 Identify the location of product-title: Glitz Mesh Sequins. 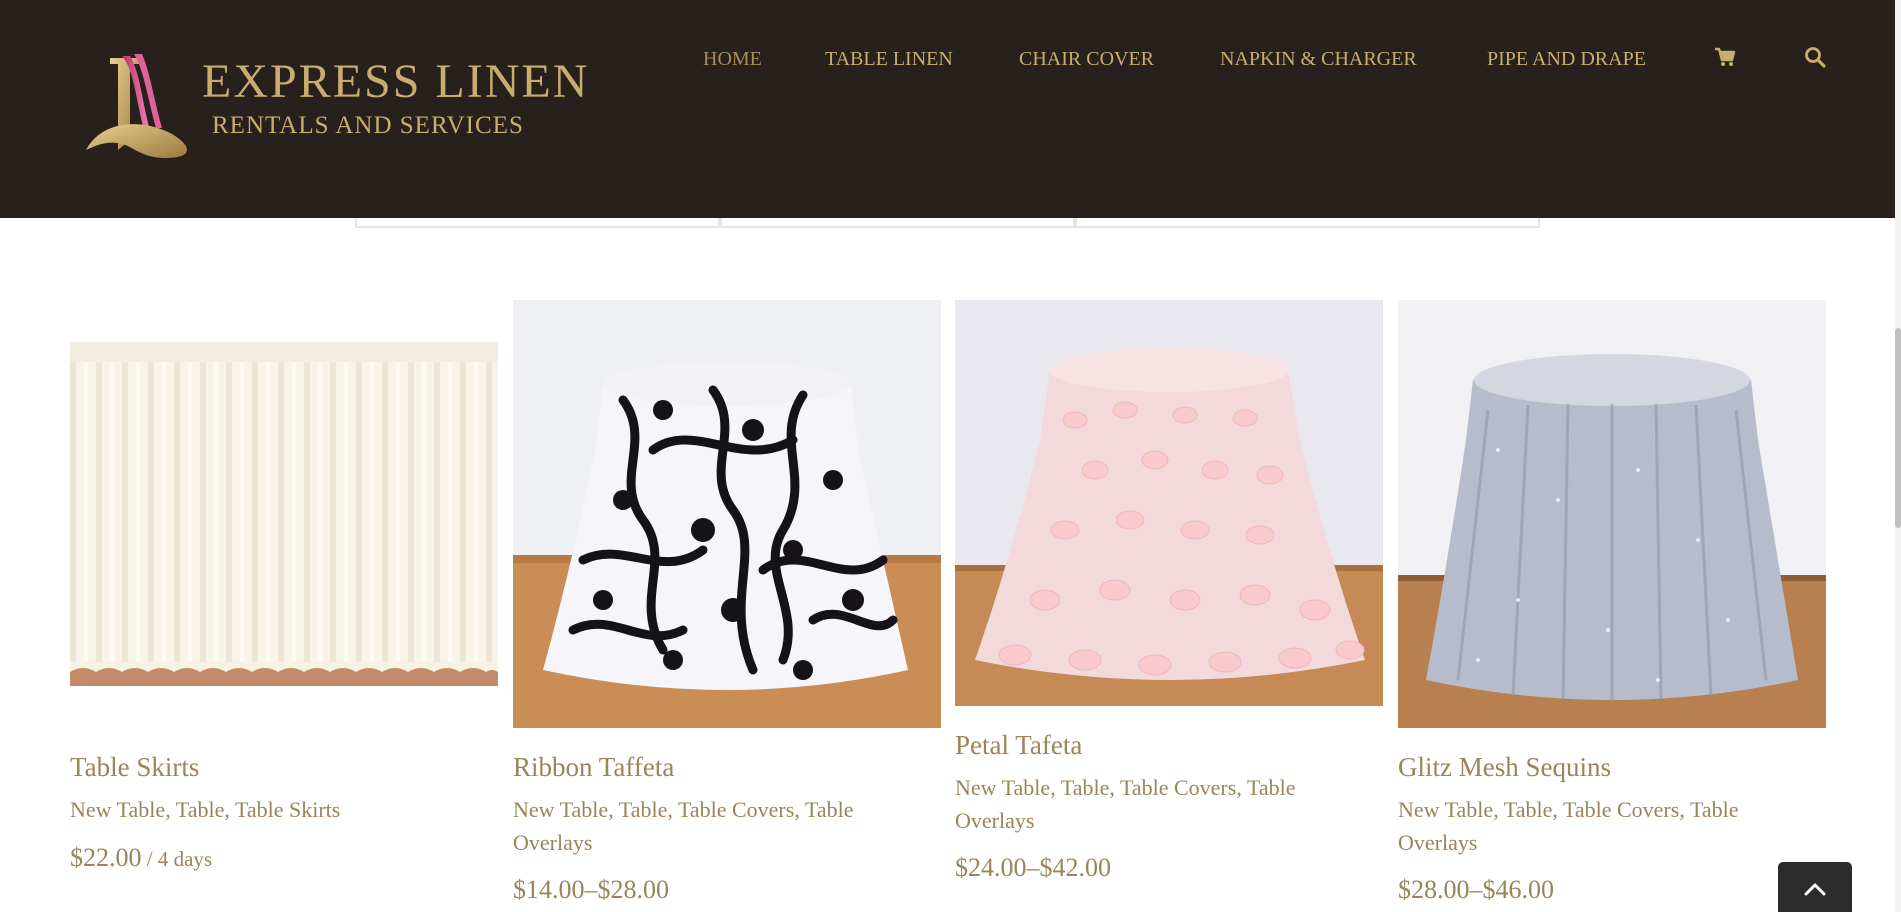
(1504, 767).